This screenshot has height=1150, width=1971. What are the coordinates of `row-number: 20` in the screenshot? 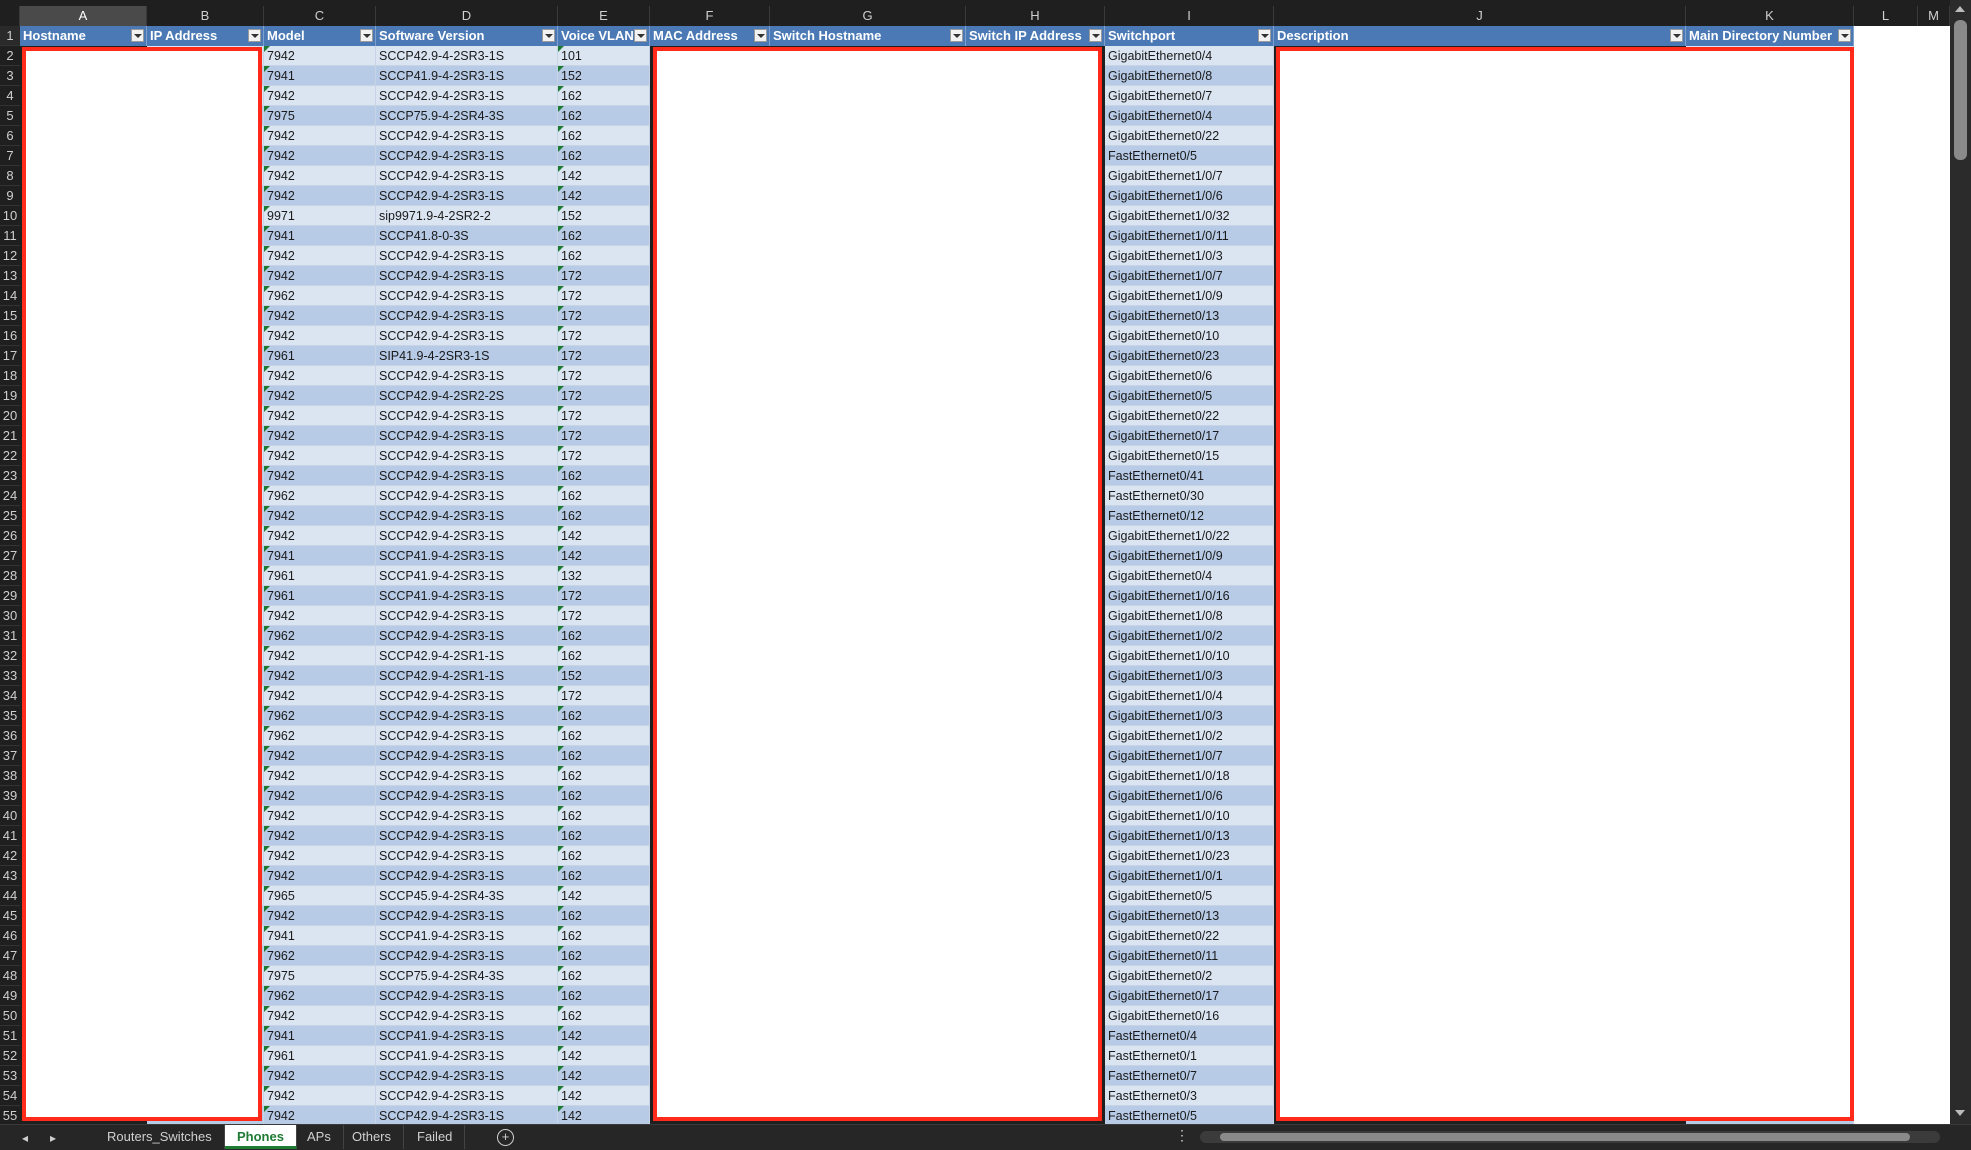 It's located at (10, 416).